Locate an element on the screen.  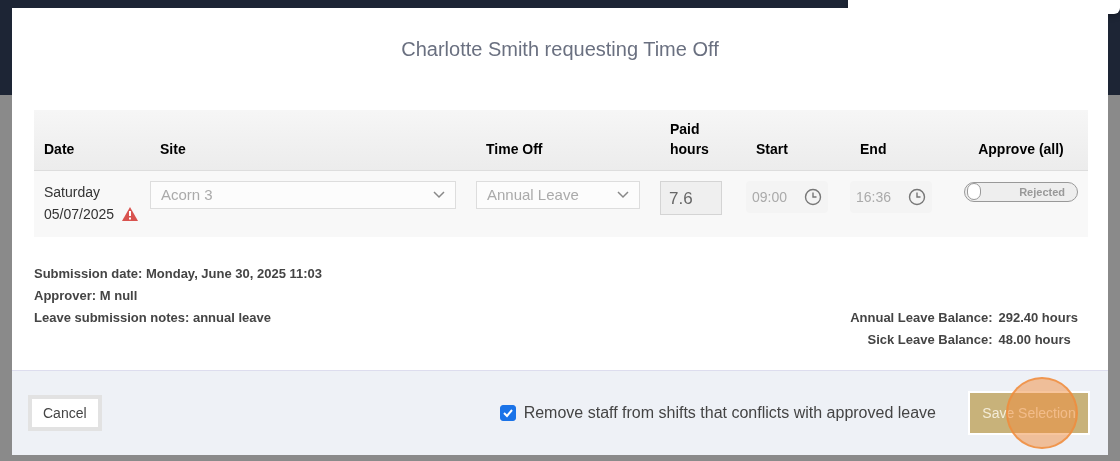
column-header: Date is located at coordinates (59, 149).